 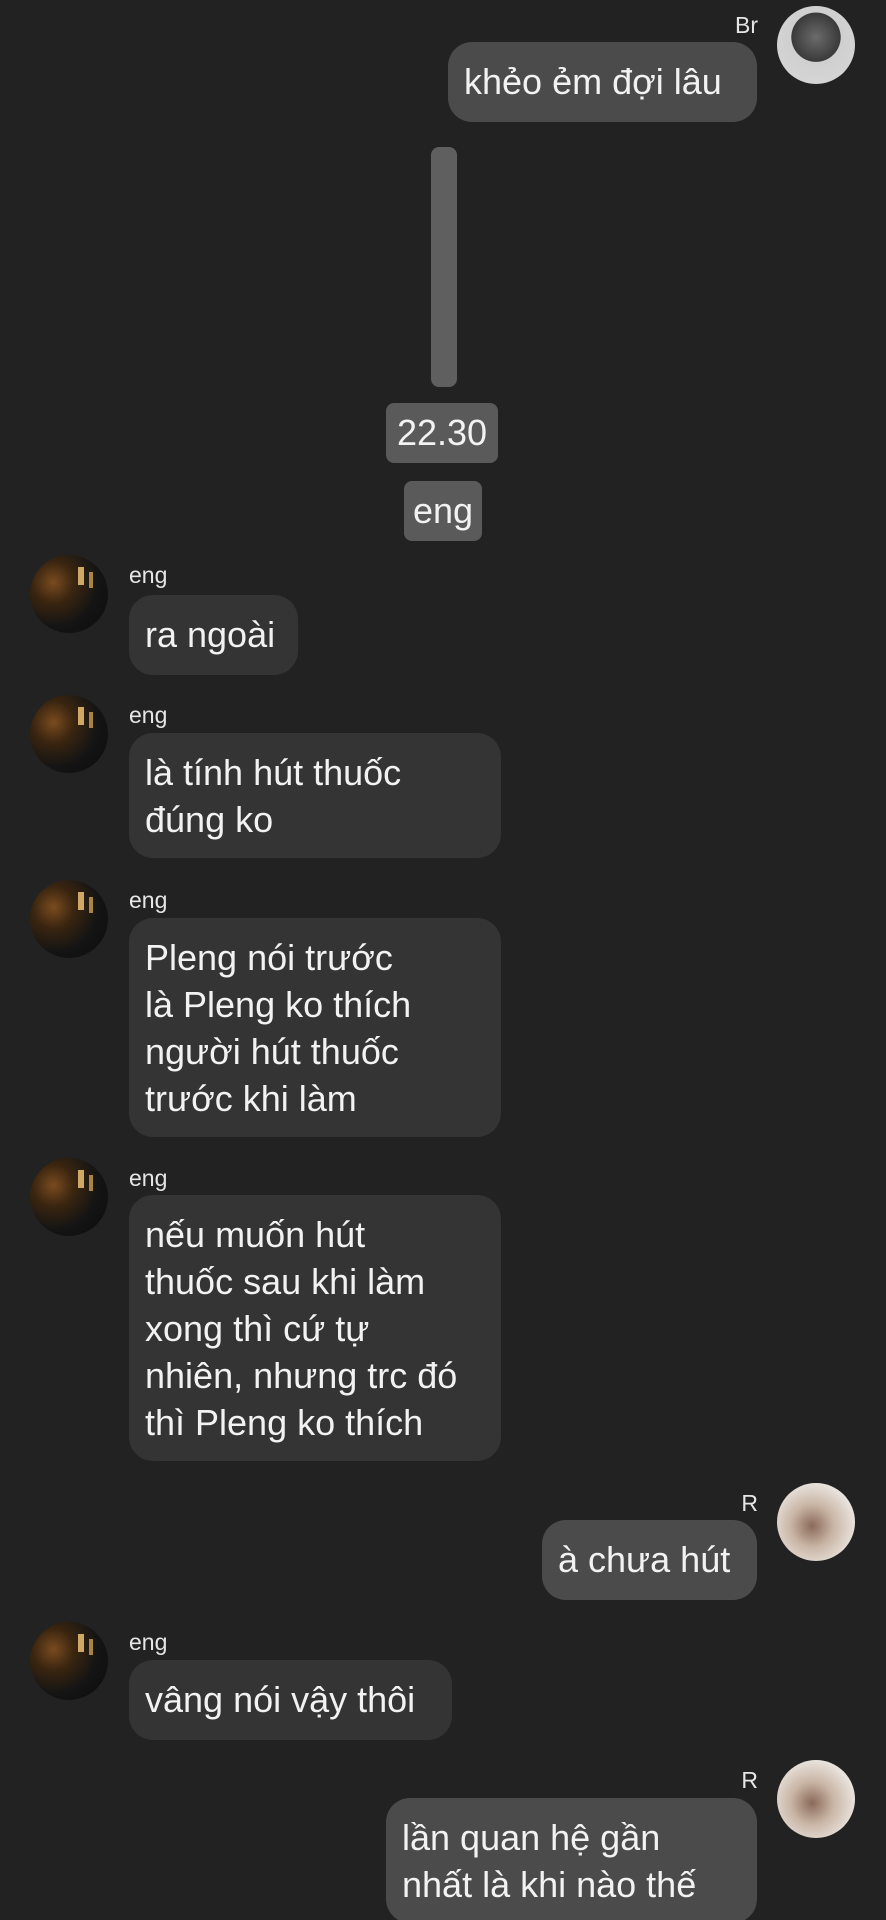 What do you see at coordinates (602, 82) in the screenshot?
I see `message-bubble-outgoing: khẻo ẻm đợi lâu` at bounding box center [602, 82].